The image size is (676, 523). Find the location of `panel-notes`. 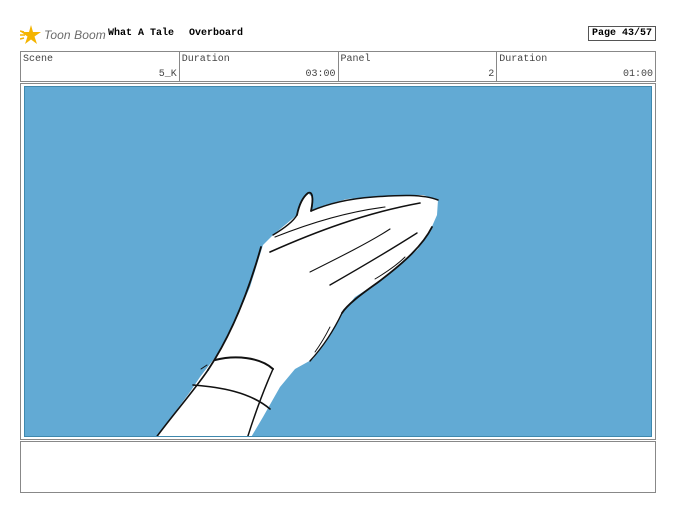

panel-notes is located at coordinates (338, 467).